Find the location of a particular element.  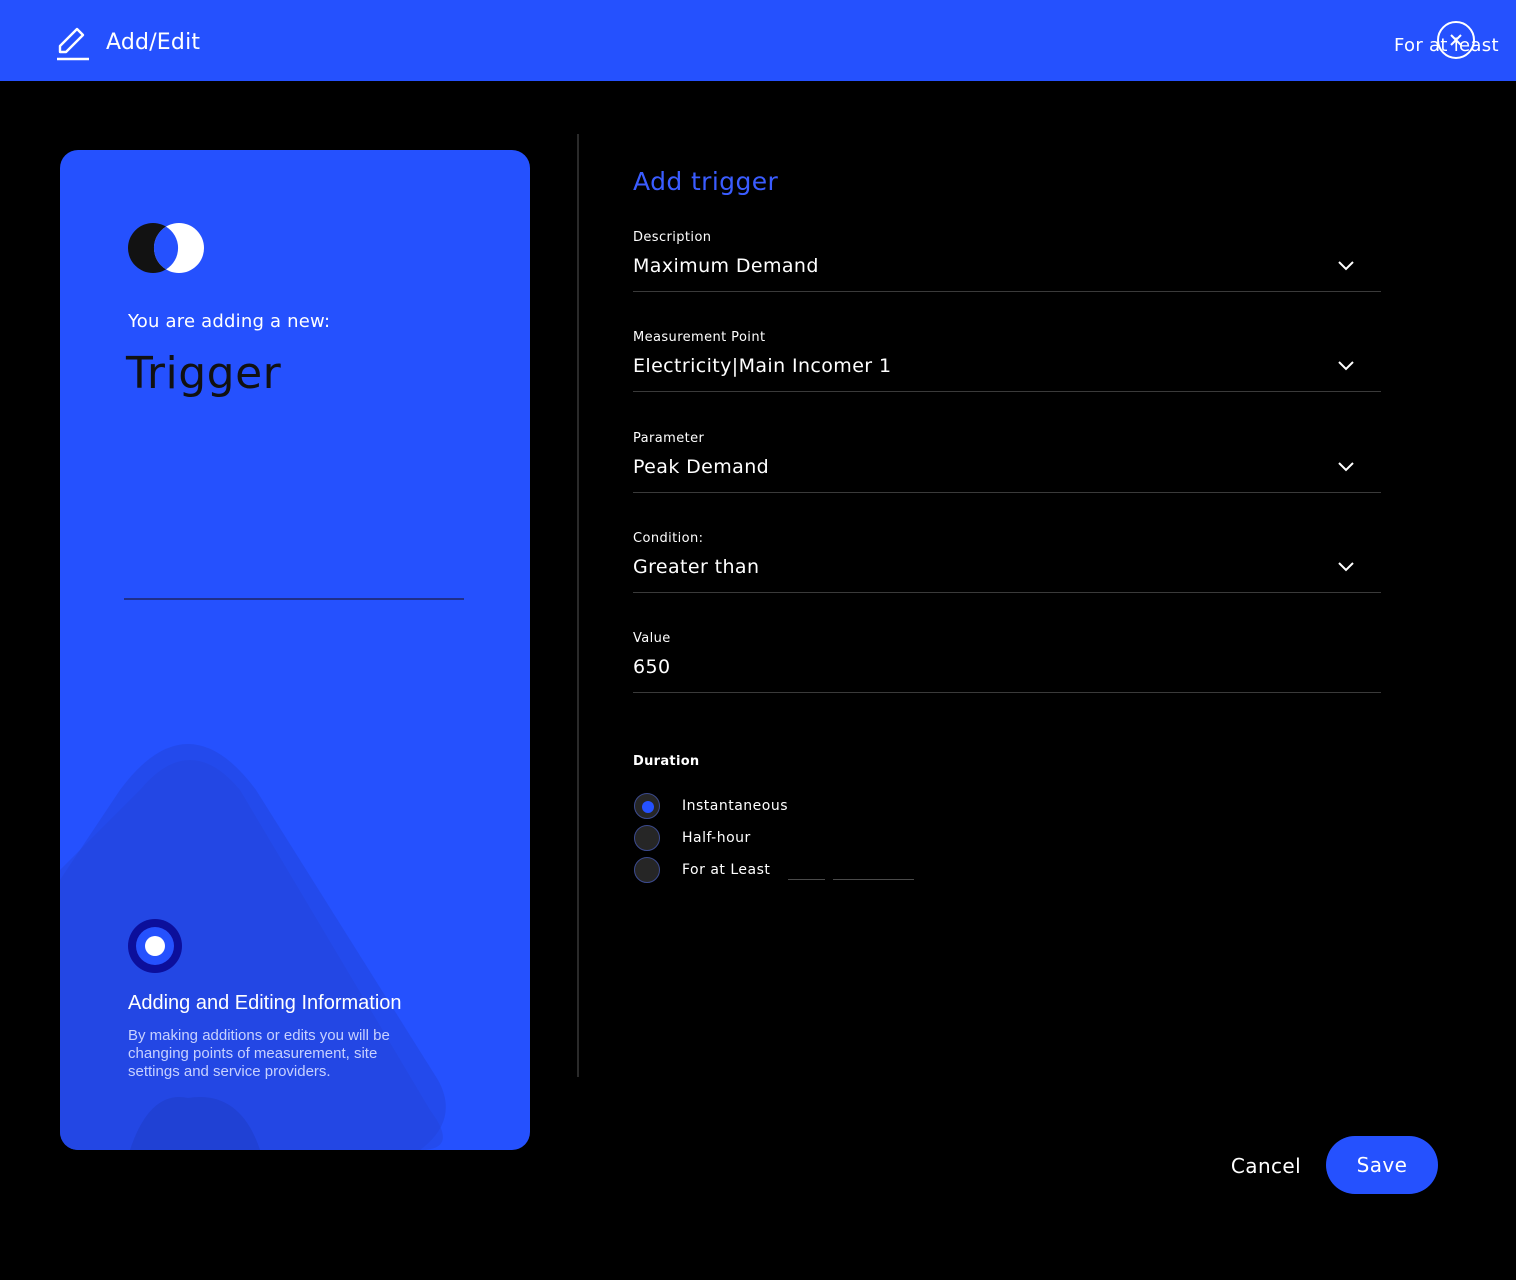

field-label: Description is located at coordinates (672, 237).